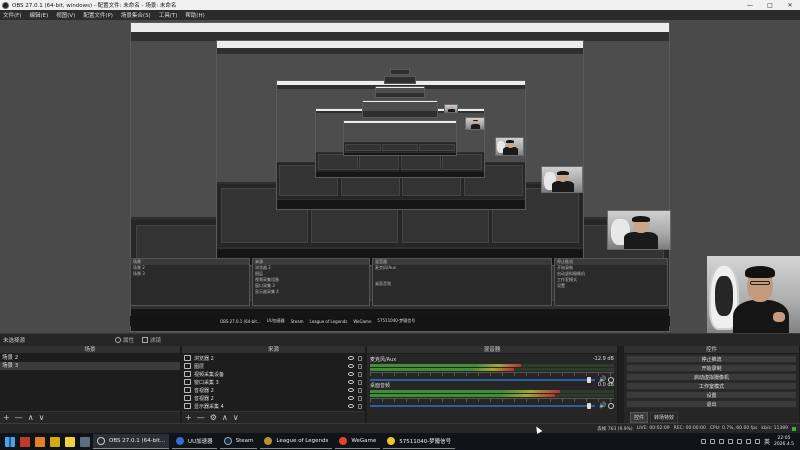 Image resolution: width=800 pixels, height=450 pixels. What do you see at coordinates (188, 417) in the screenshot?
I see `add-source-button: +` at bounding box center [188, 417].